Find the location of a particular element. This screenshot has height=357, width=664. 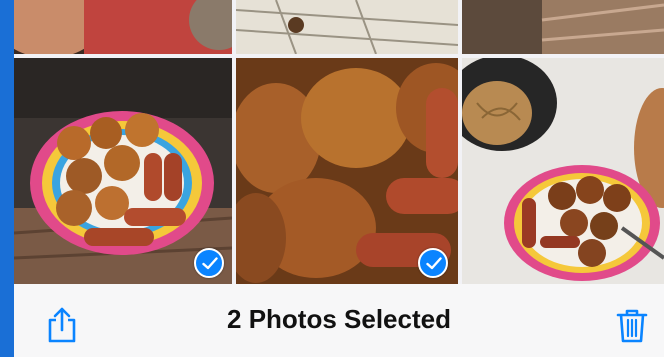

selection-count-title: 2 Photos Selected is located at coordinates (339, 319).